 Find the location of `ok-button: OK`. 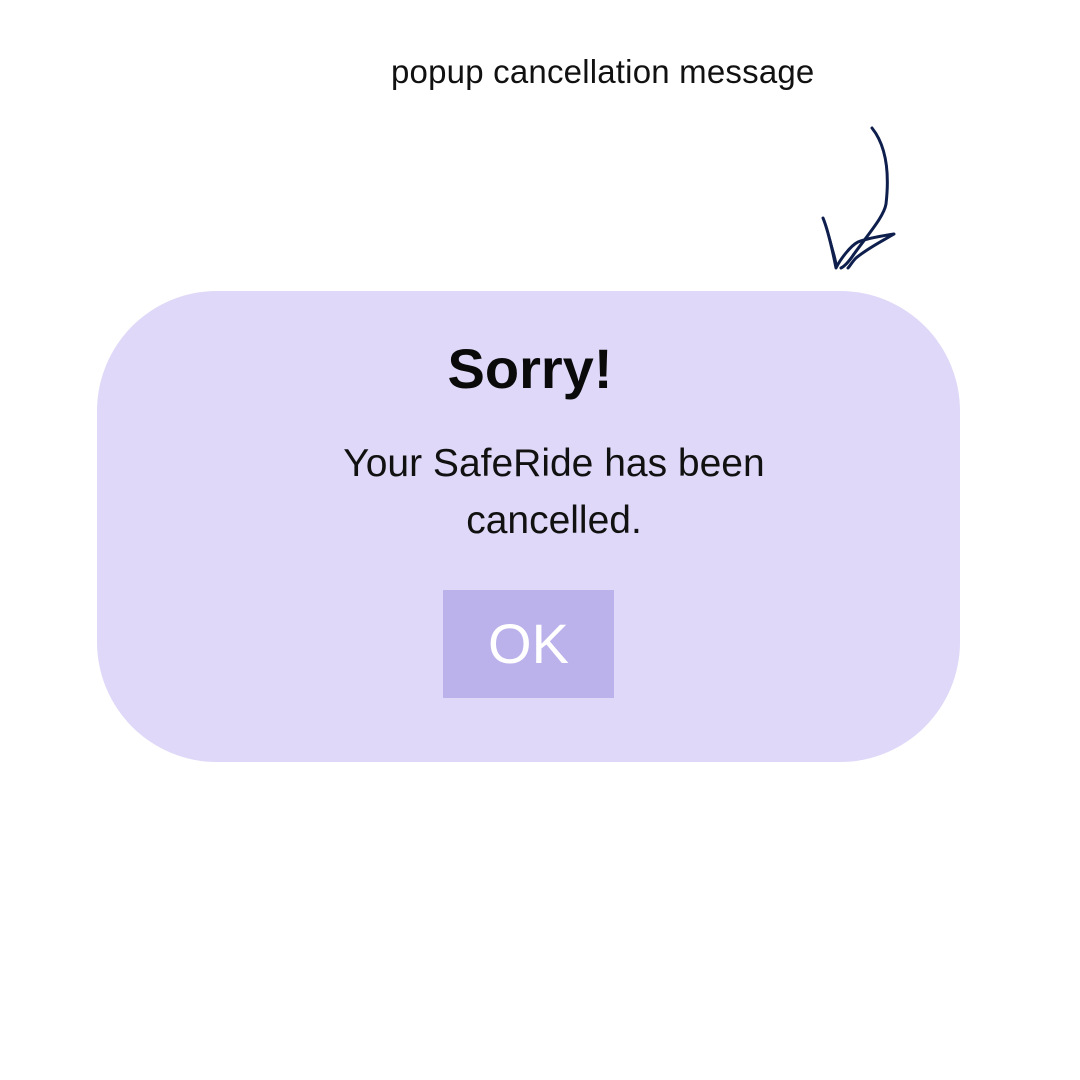

ok-button: OK is located at coordinates (528, 644).